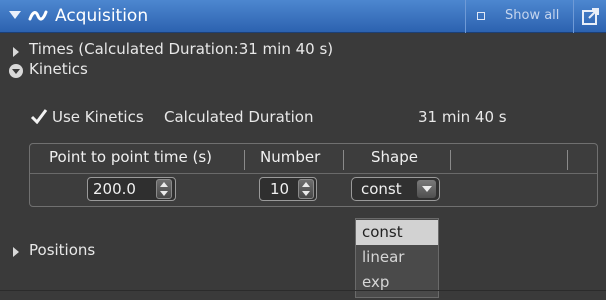 The image size is (606, 300). I want to click on use-kinetics-label: Use Kinetics, so click(98, 117).